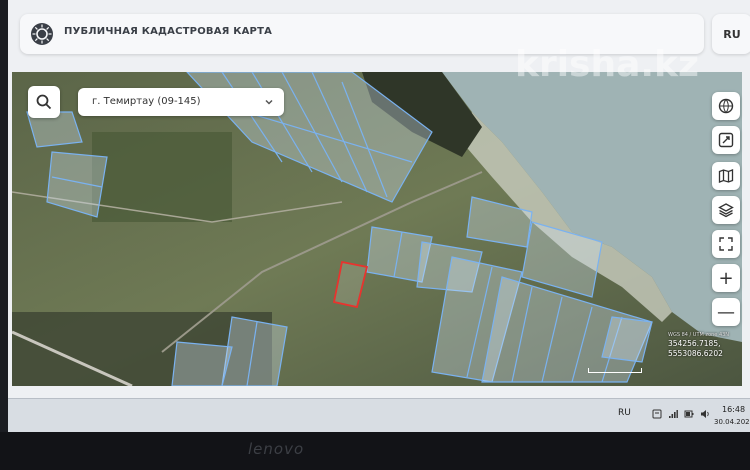 The image size is (750, 470). I want to click on layers-button, so click(726, 210).